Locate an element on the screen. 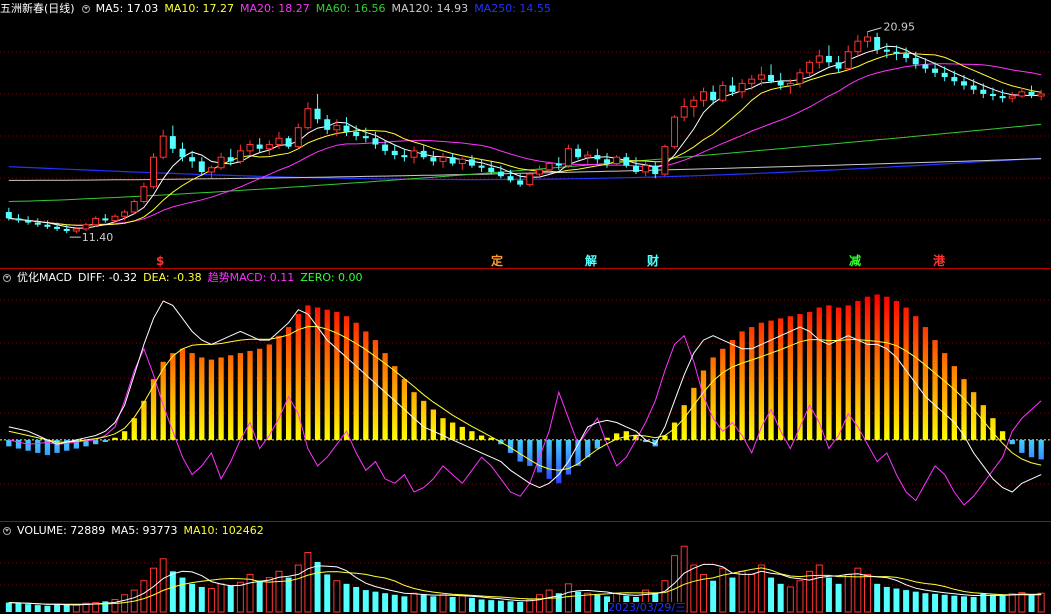 The image size is (1051, 614). panel-divider-price-macd is located at coordinates (525, 268).